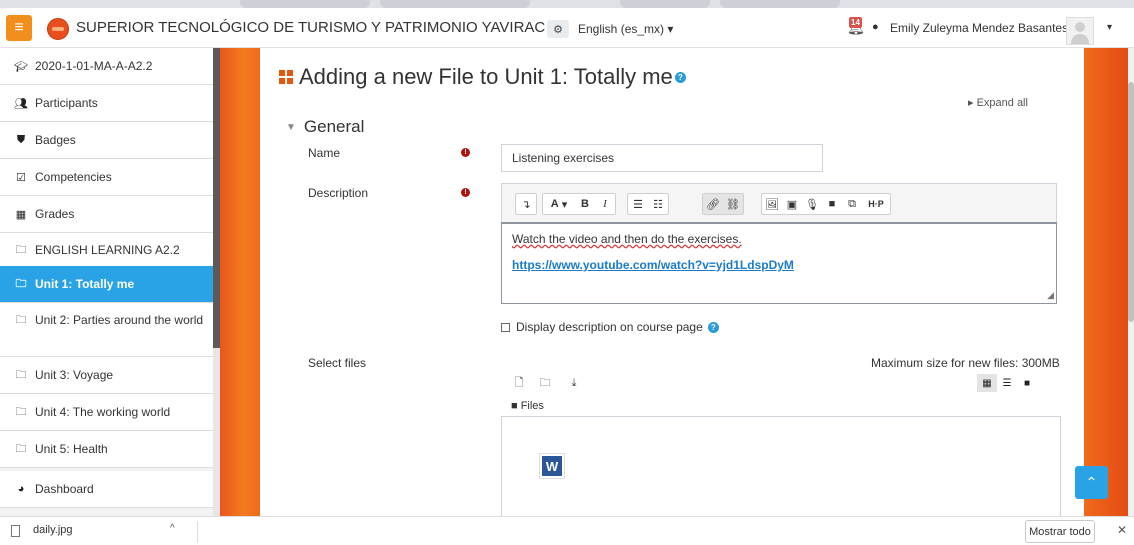 The image size is (1134, 545). What do you see at coordinates (21, 103) in the screenshot?
I see `users-icon: 👥︎` at bounding box center [21, 103].